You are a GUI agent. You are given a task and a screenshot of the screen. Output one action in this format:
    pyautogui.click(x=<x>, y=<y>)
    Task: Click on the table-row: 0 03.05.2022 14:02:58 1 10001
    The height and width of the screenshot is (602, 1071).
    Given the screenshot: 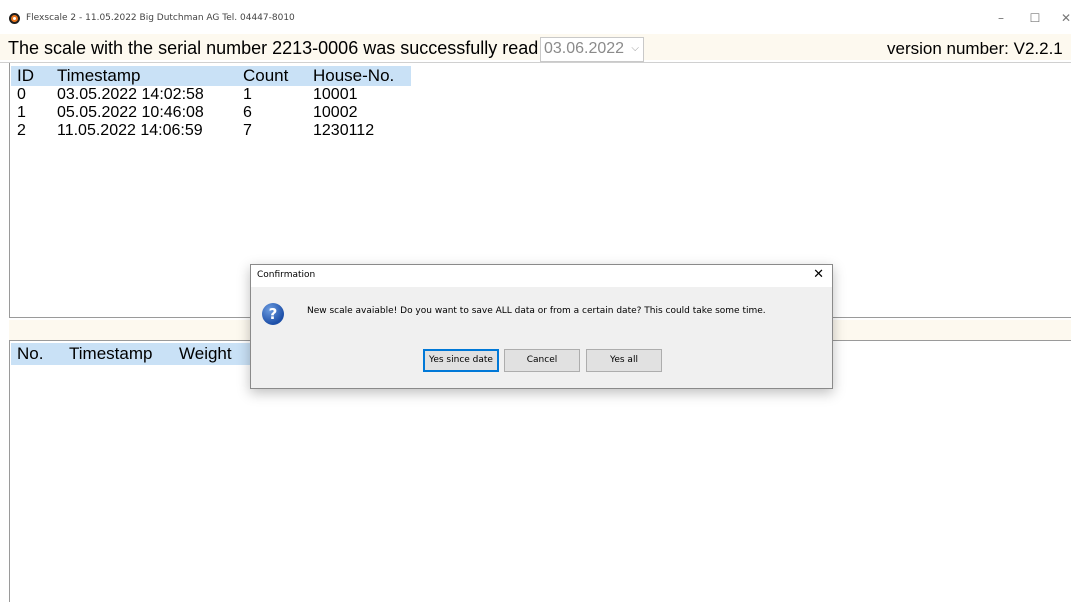 What is the action you would take?
    pyautogui.click(x=211, y=95)
    